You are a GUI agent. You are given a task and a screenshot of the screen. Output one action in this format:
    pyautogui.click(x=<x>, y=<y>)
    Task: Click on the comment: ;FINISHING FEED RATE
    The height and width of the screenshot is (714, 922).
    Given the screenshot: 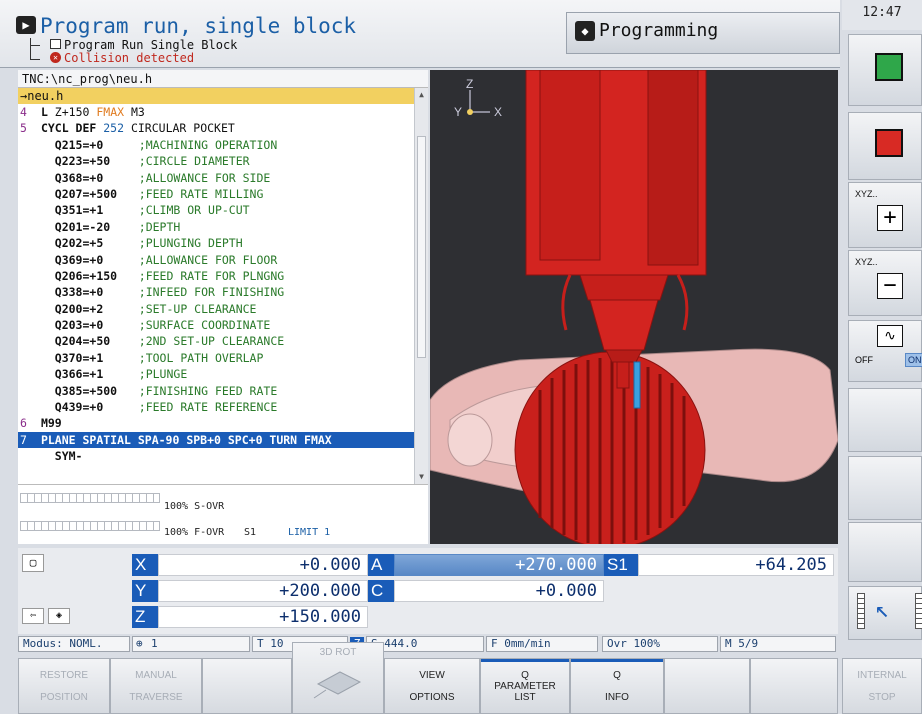 What is the action you would take?
    pyautogui.click(x=208, y=390)
    